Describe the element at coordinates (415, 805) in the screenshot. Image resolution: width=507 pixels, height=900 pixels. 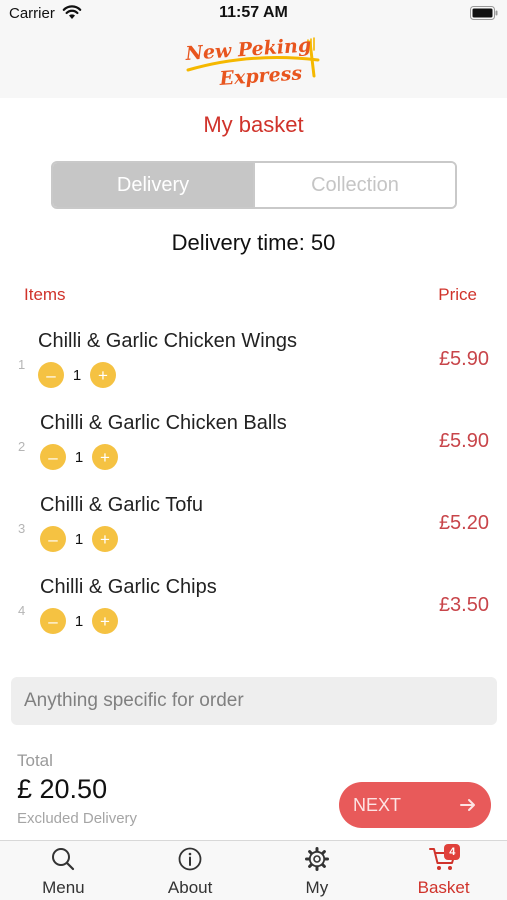
I see `next-button: NEXT` at that location.